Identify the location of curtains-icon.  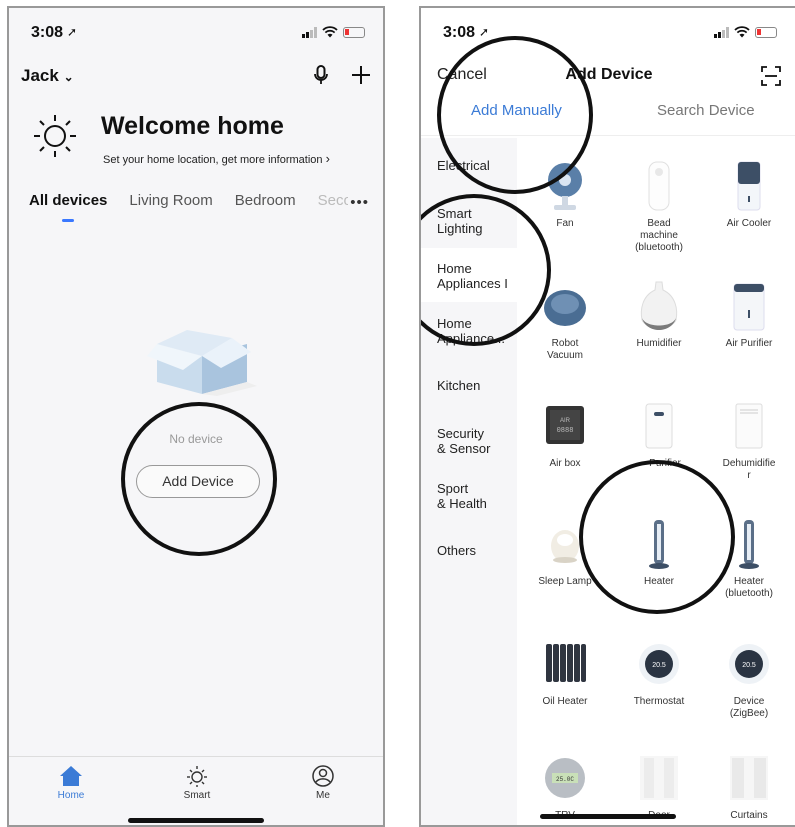
(749, 778).